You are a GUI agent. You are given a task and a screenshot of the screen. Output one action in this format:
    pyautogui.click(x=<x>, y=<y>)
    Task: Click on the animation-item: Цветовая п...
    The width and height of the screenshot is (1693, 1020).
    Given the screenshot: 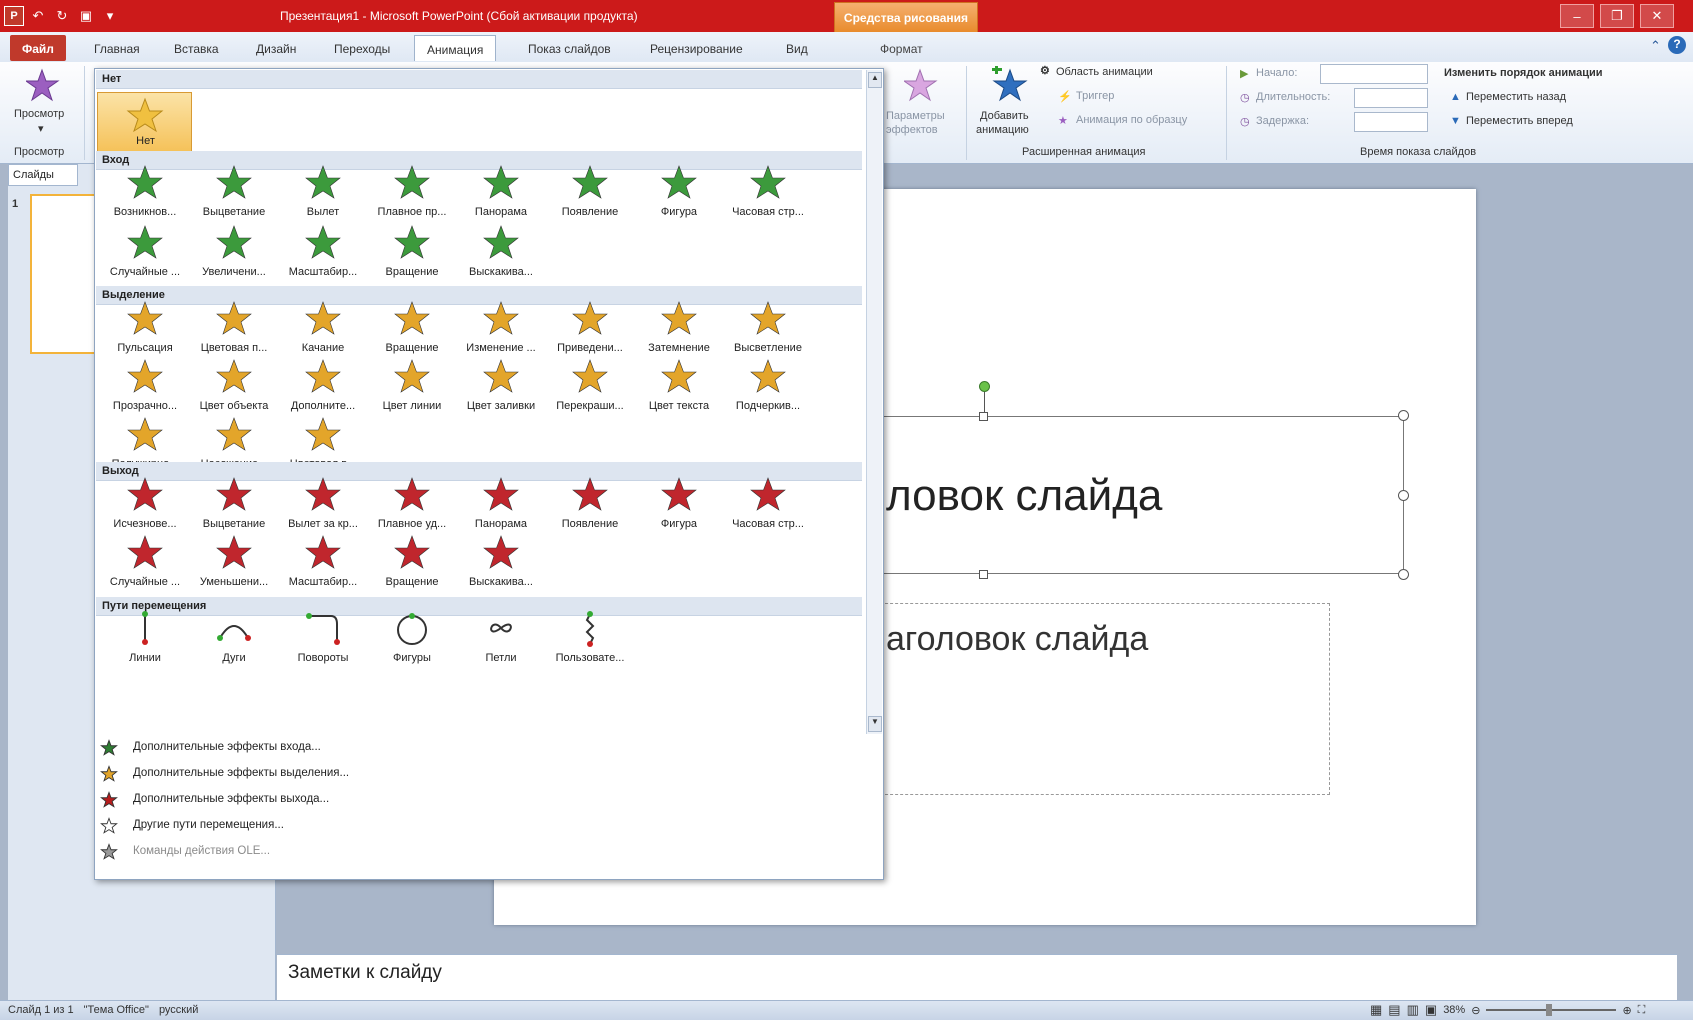 What is the action you would take?
    pyautogui.click(x=234, y=329)
    